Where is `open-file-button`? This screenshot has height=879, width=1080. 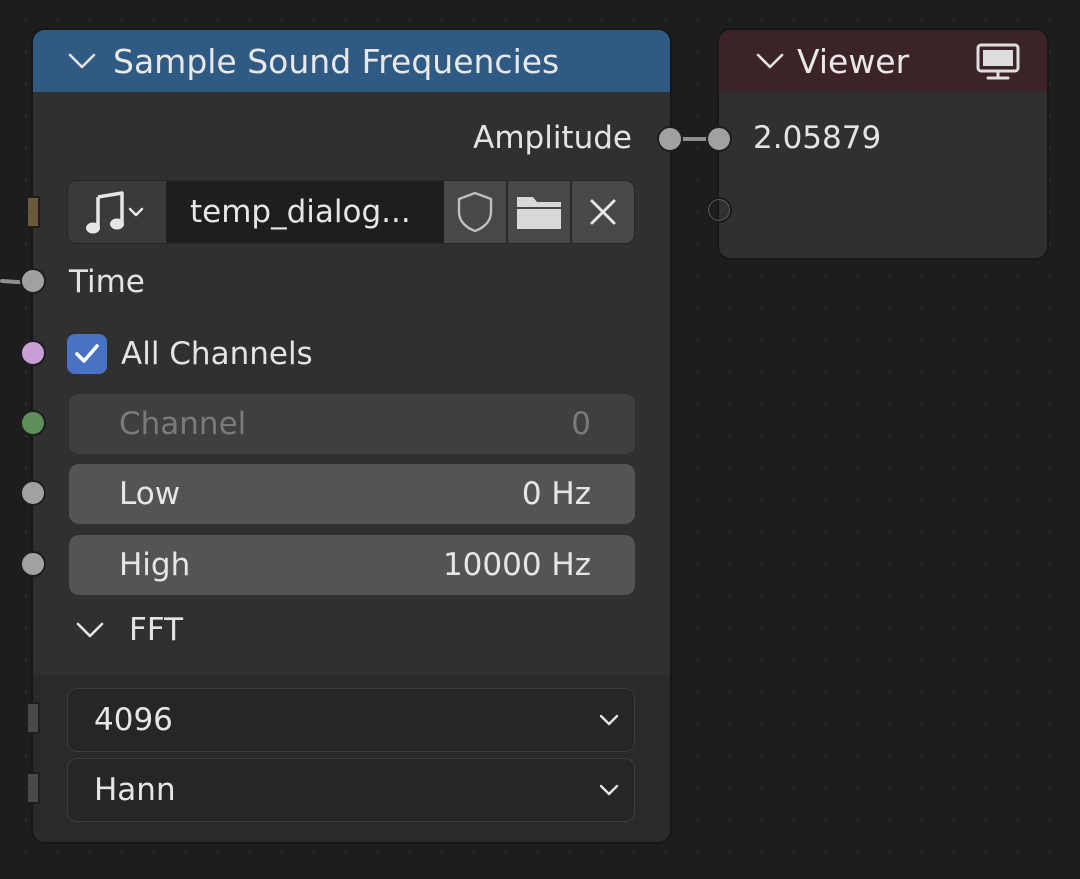
open-file-button is located at coordinates (538, 212).